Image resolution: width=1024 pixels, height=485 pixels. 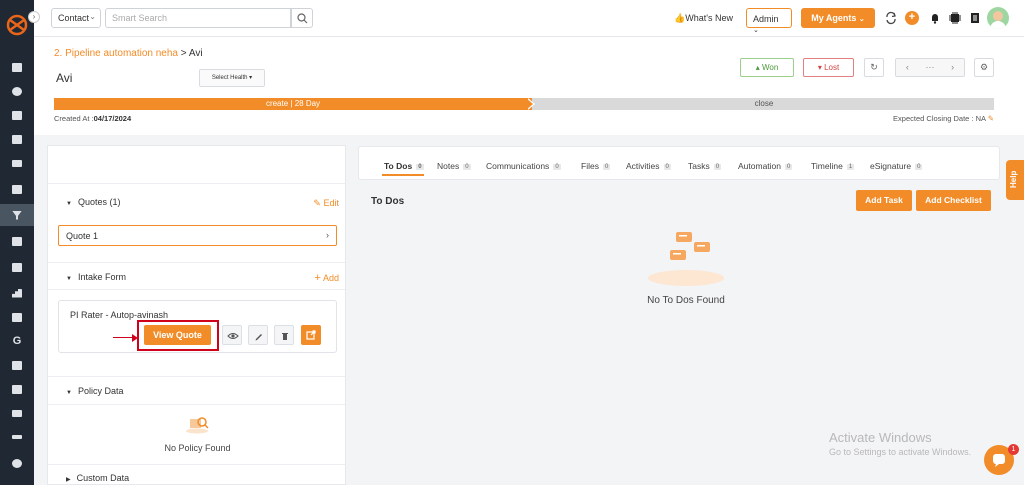 I want to click on whats-new-link: 👍What's New, so click(x=703, y=18).